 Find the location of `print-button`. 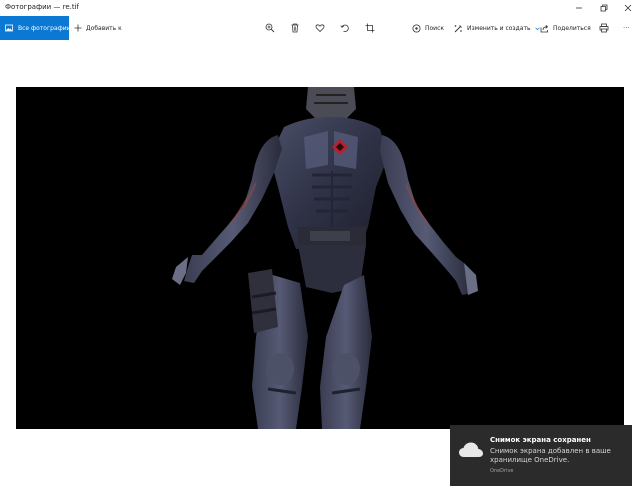

print-button is located at coordinates (604, 28).